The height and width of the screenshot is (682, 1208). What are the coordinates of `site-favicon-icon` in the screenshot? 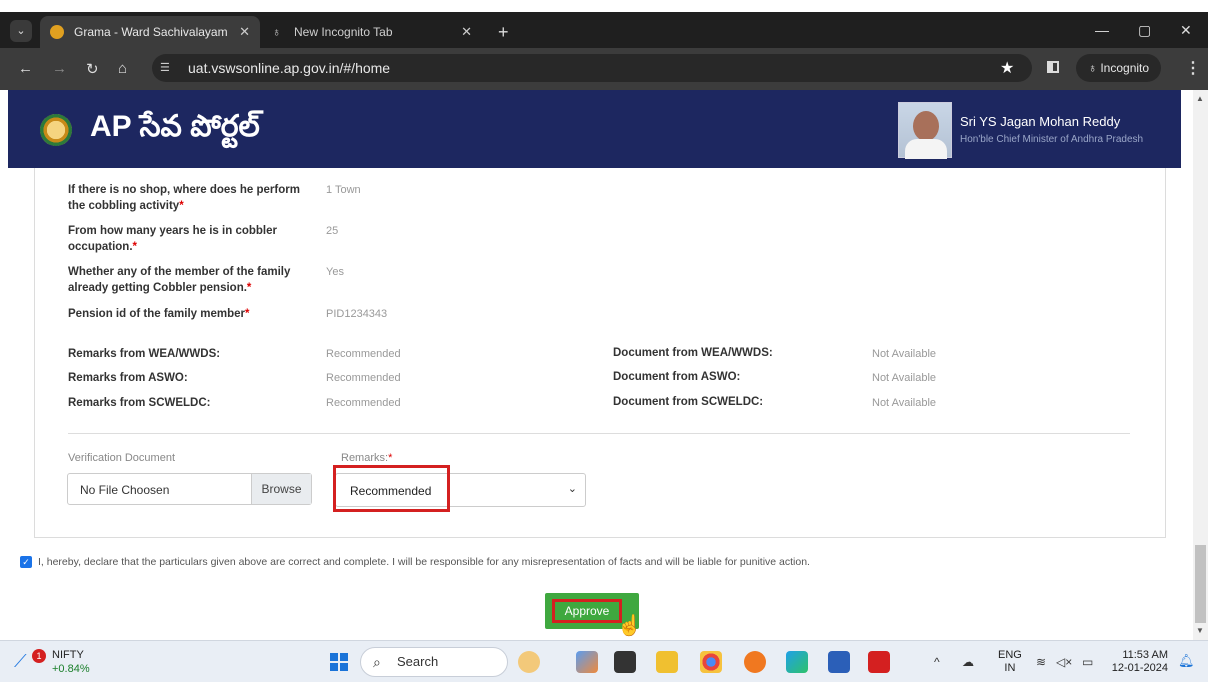 It's located at (57, 32).